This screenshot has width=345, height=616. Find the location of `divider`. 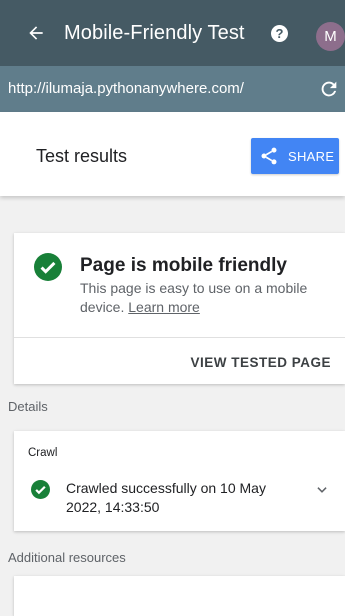

divider is located at coordinates (179, 337).